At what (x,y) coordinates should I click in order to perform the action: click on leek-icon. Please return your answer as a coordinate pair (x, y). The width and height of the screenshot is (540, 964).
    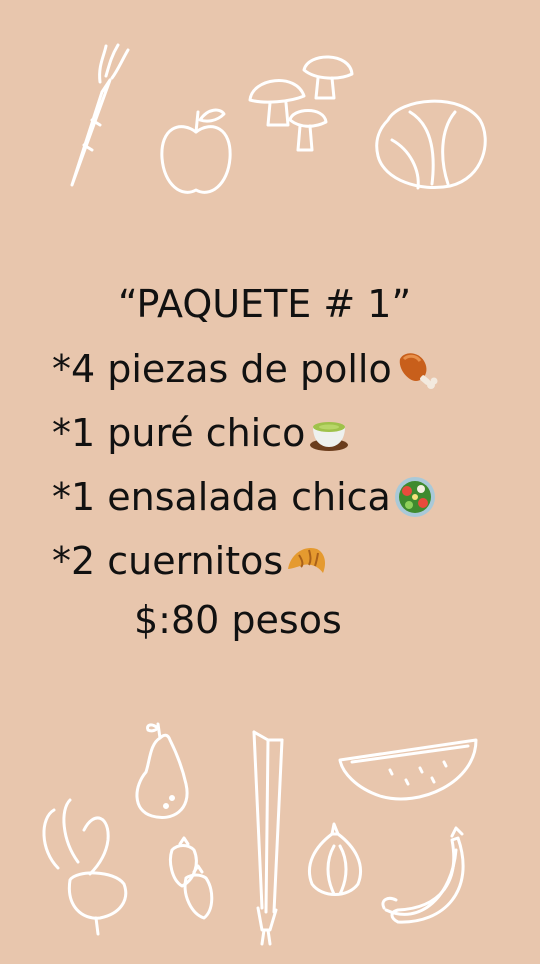
    Looking at the image, I should click on (268, 838).